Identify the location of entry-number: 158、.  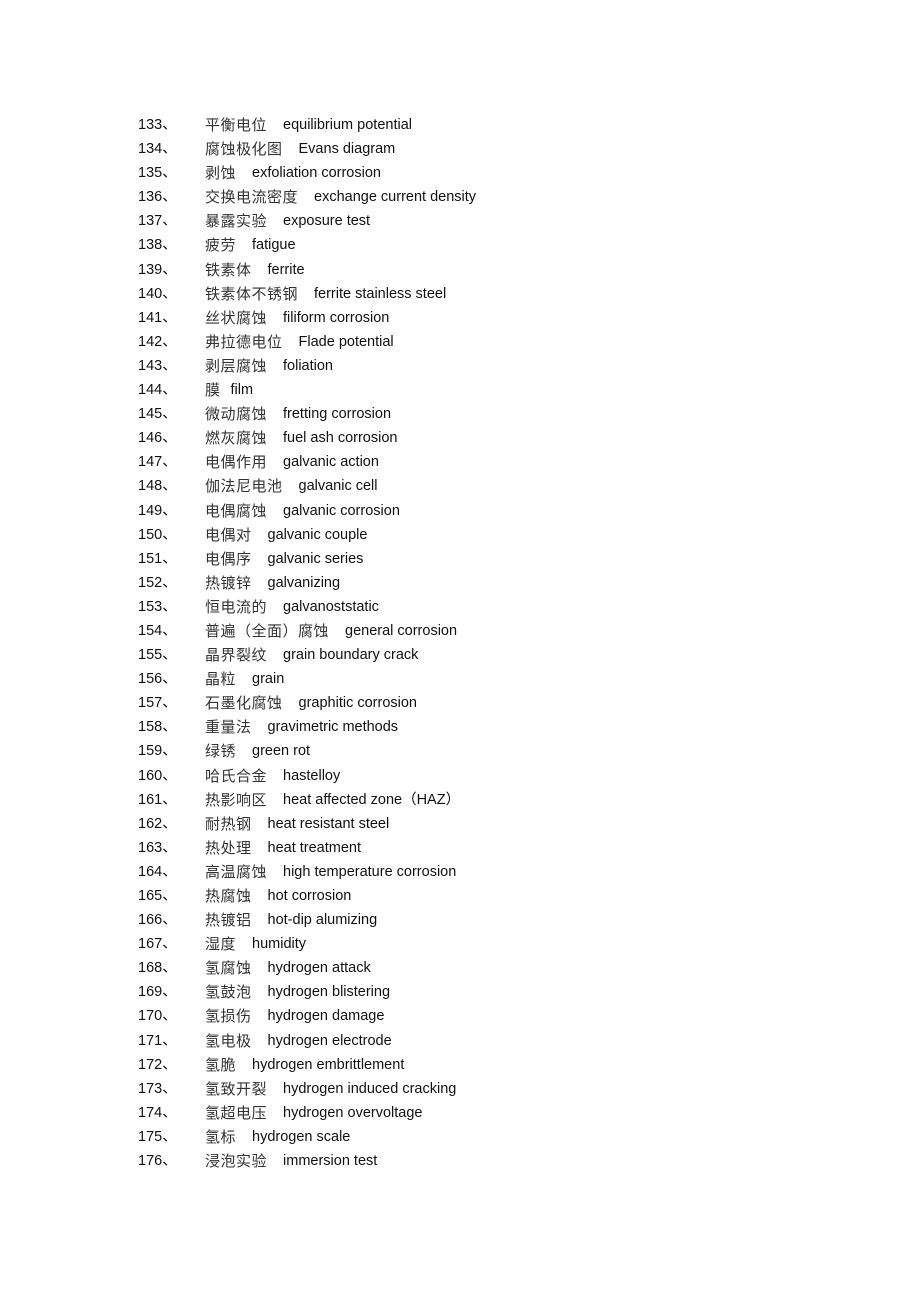
(157, 727).